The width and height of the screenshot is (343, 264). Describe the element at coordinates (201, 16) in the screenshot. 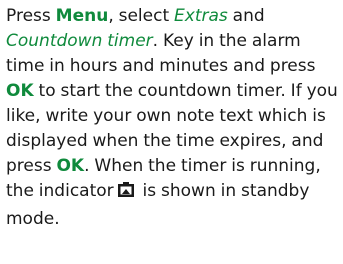

I see `extras-menu-item: Extras` at that location.